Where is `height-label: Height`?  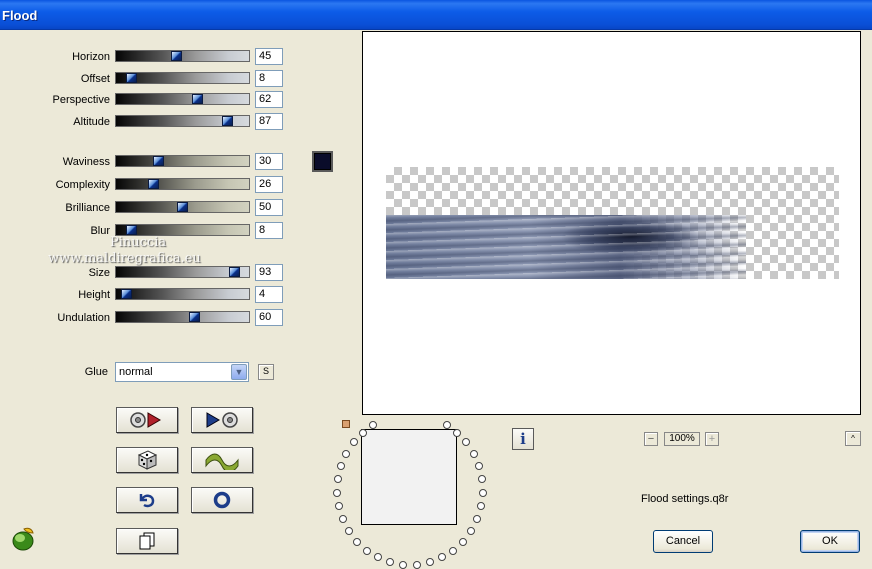 height-label: Height is located at coordinates (94, 295).